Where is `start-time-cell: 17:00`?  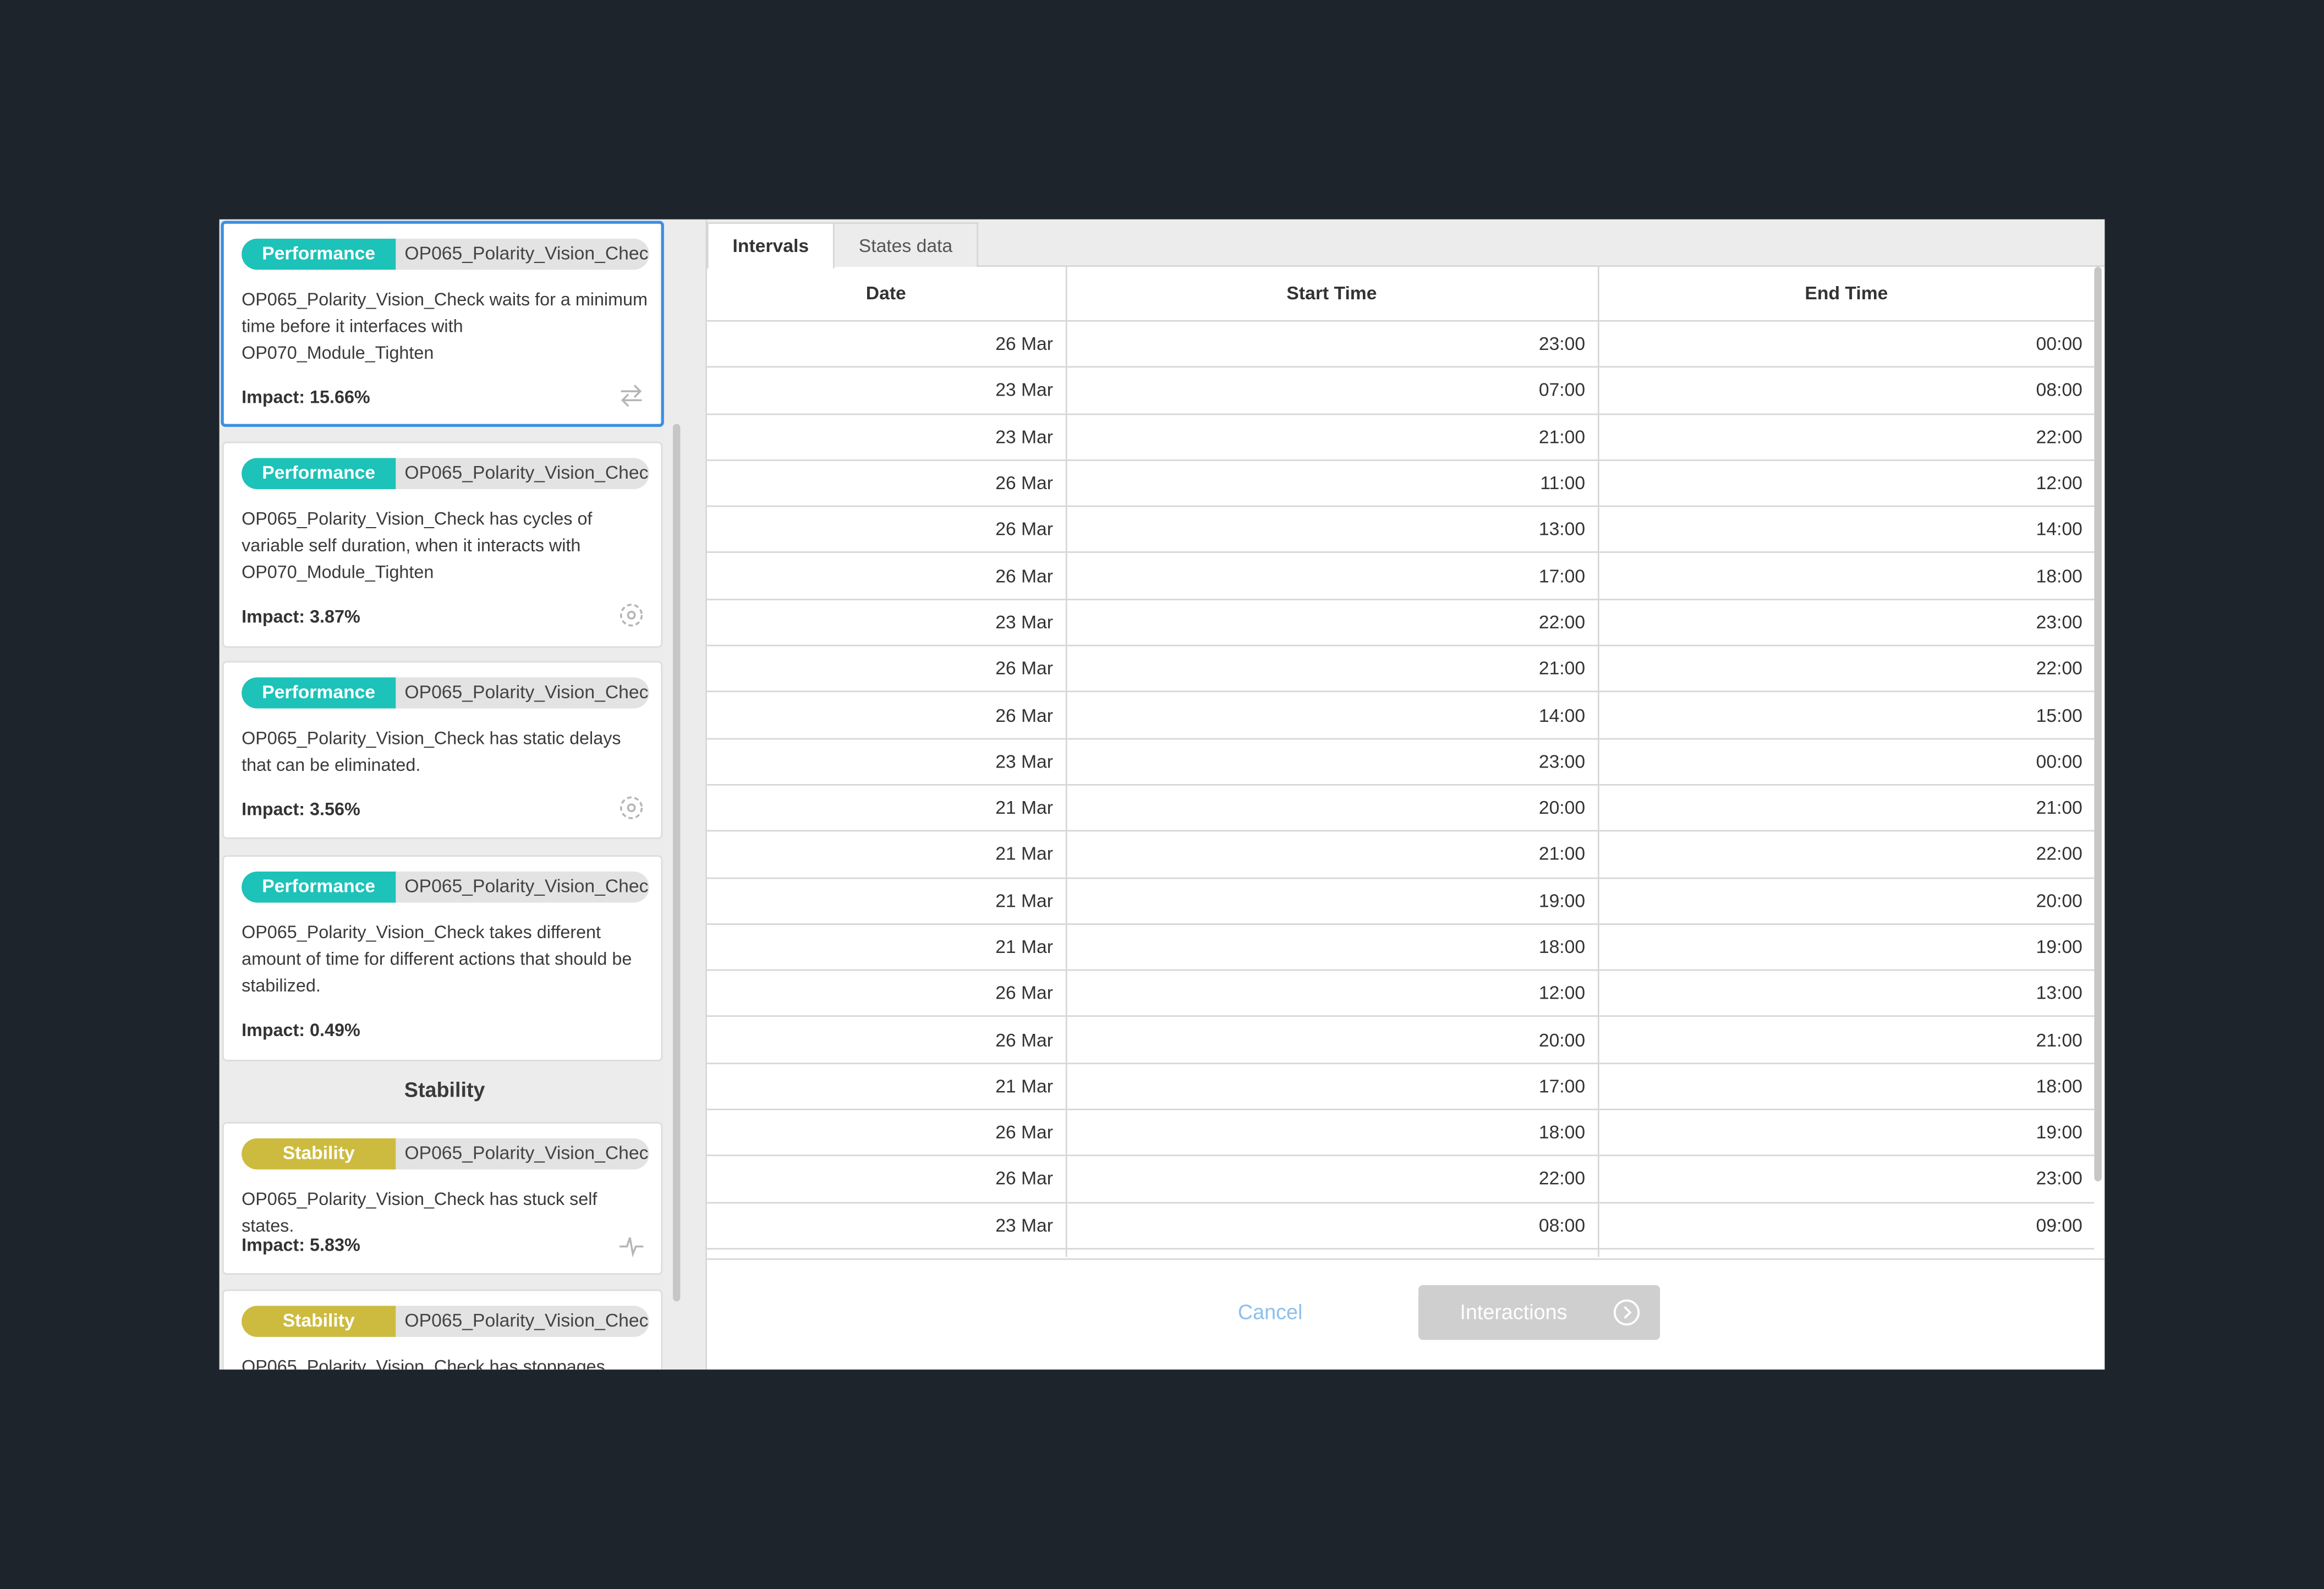 start-time-cell: 17:00 is located at coordinates (1332, 1086).